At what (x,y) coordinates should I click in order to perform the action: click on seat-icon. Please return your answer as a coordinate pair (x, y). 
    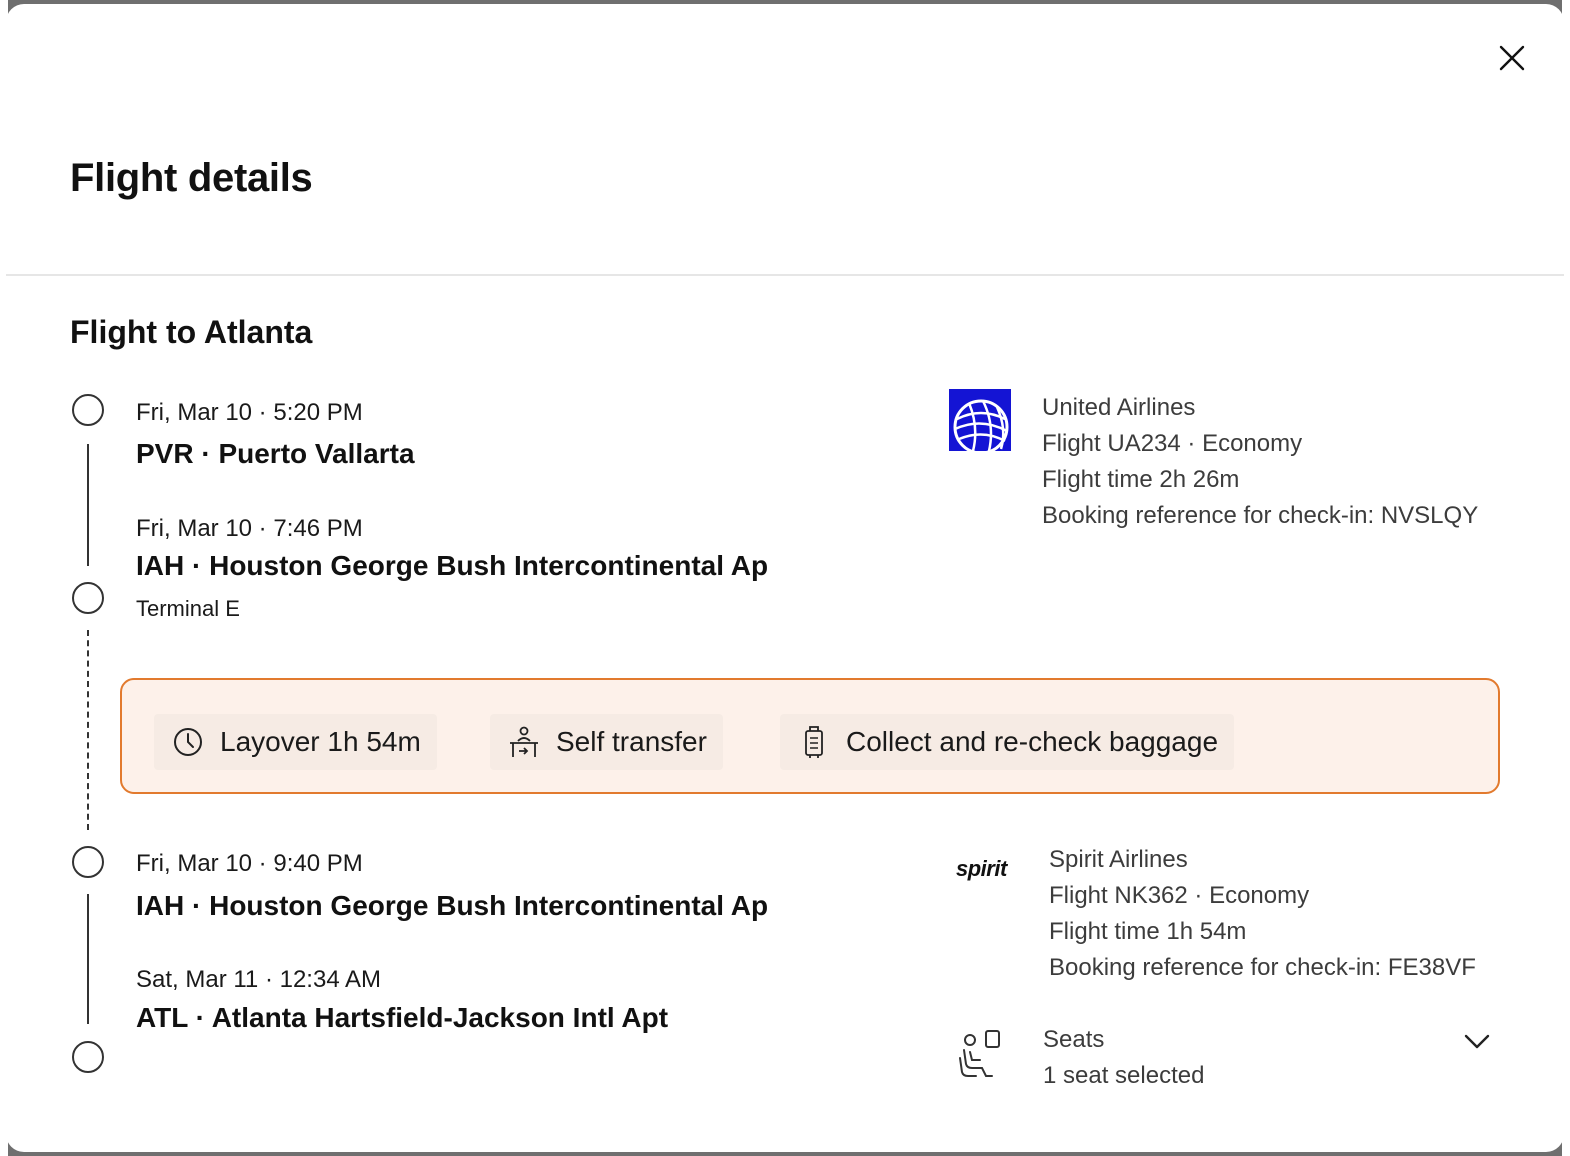
    Looking at the image, I should click on (981, 1054).